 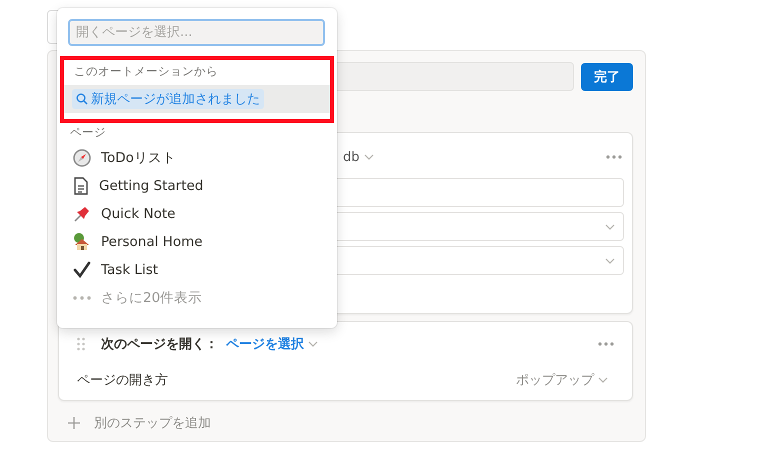 What do you see at coordinates (345, 423) in the screenshot?
I see `add-step-button: 別のステップを追加` at bounding box center [345, 423].